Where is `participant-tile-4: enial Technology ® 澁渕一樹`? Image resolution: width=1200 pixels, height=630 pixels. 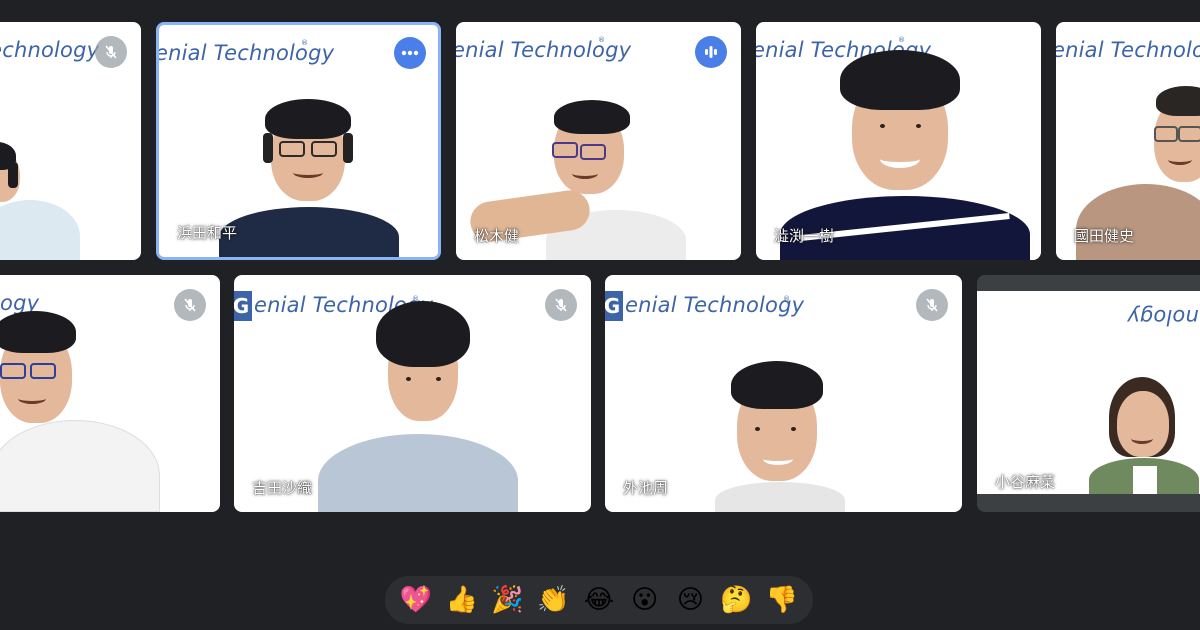
participant-tile-4: enial Technology ® 澁渕一樹 is located at coordinates (898, 141).